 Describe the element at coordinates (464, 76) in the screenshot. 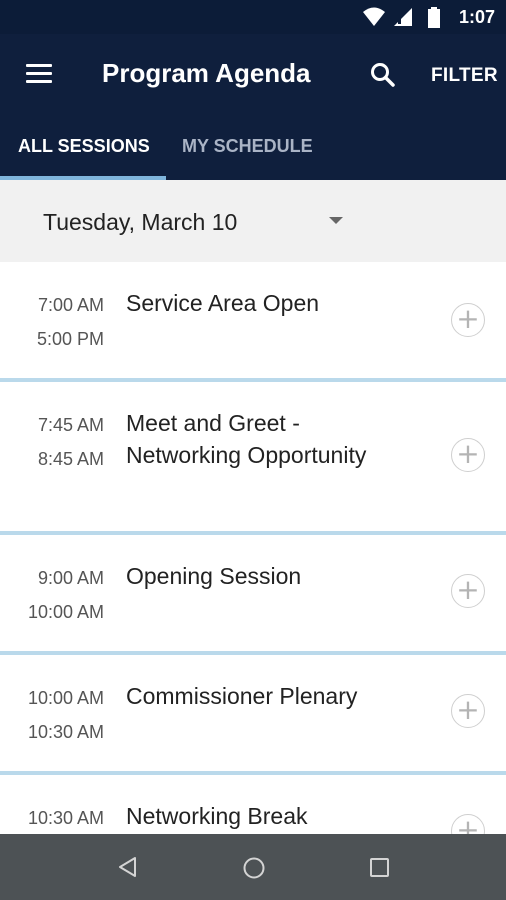

I see `filter-button: FILTER` at that location.